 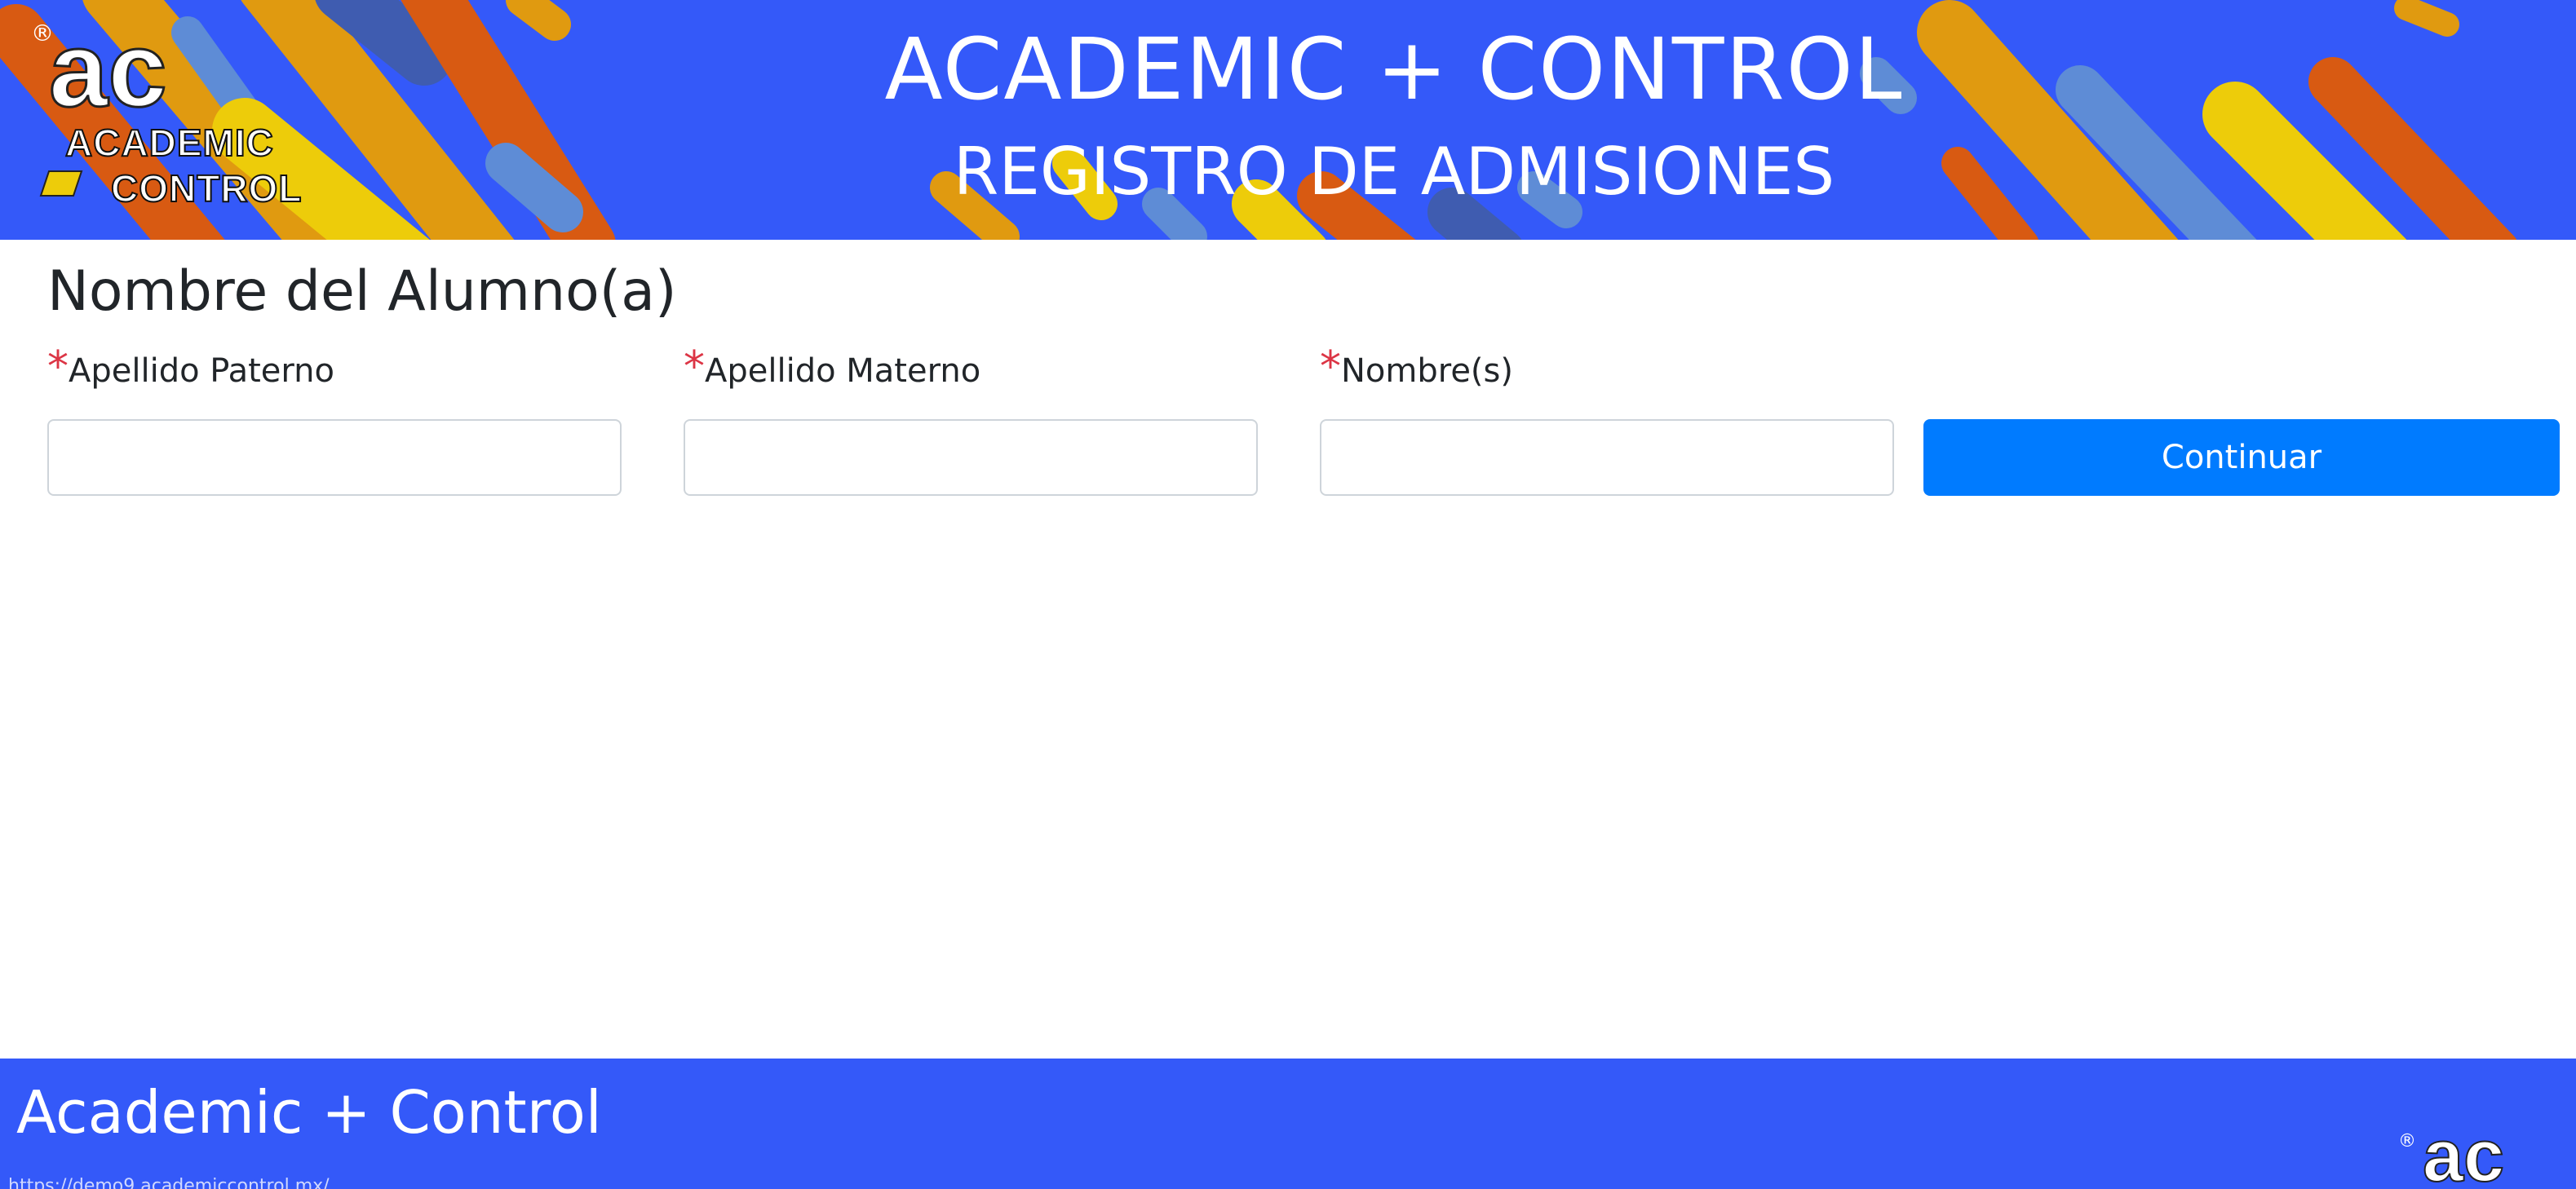 I want to click on page-subtitle: REGISTRO DE ADMISIONES, so click(x=1394, y=172).